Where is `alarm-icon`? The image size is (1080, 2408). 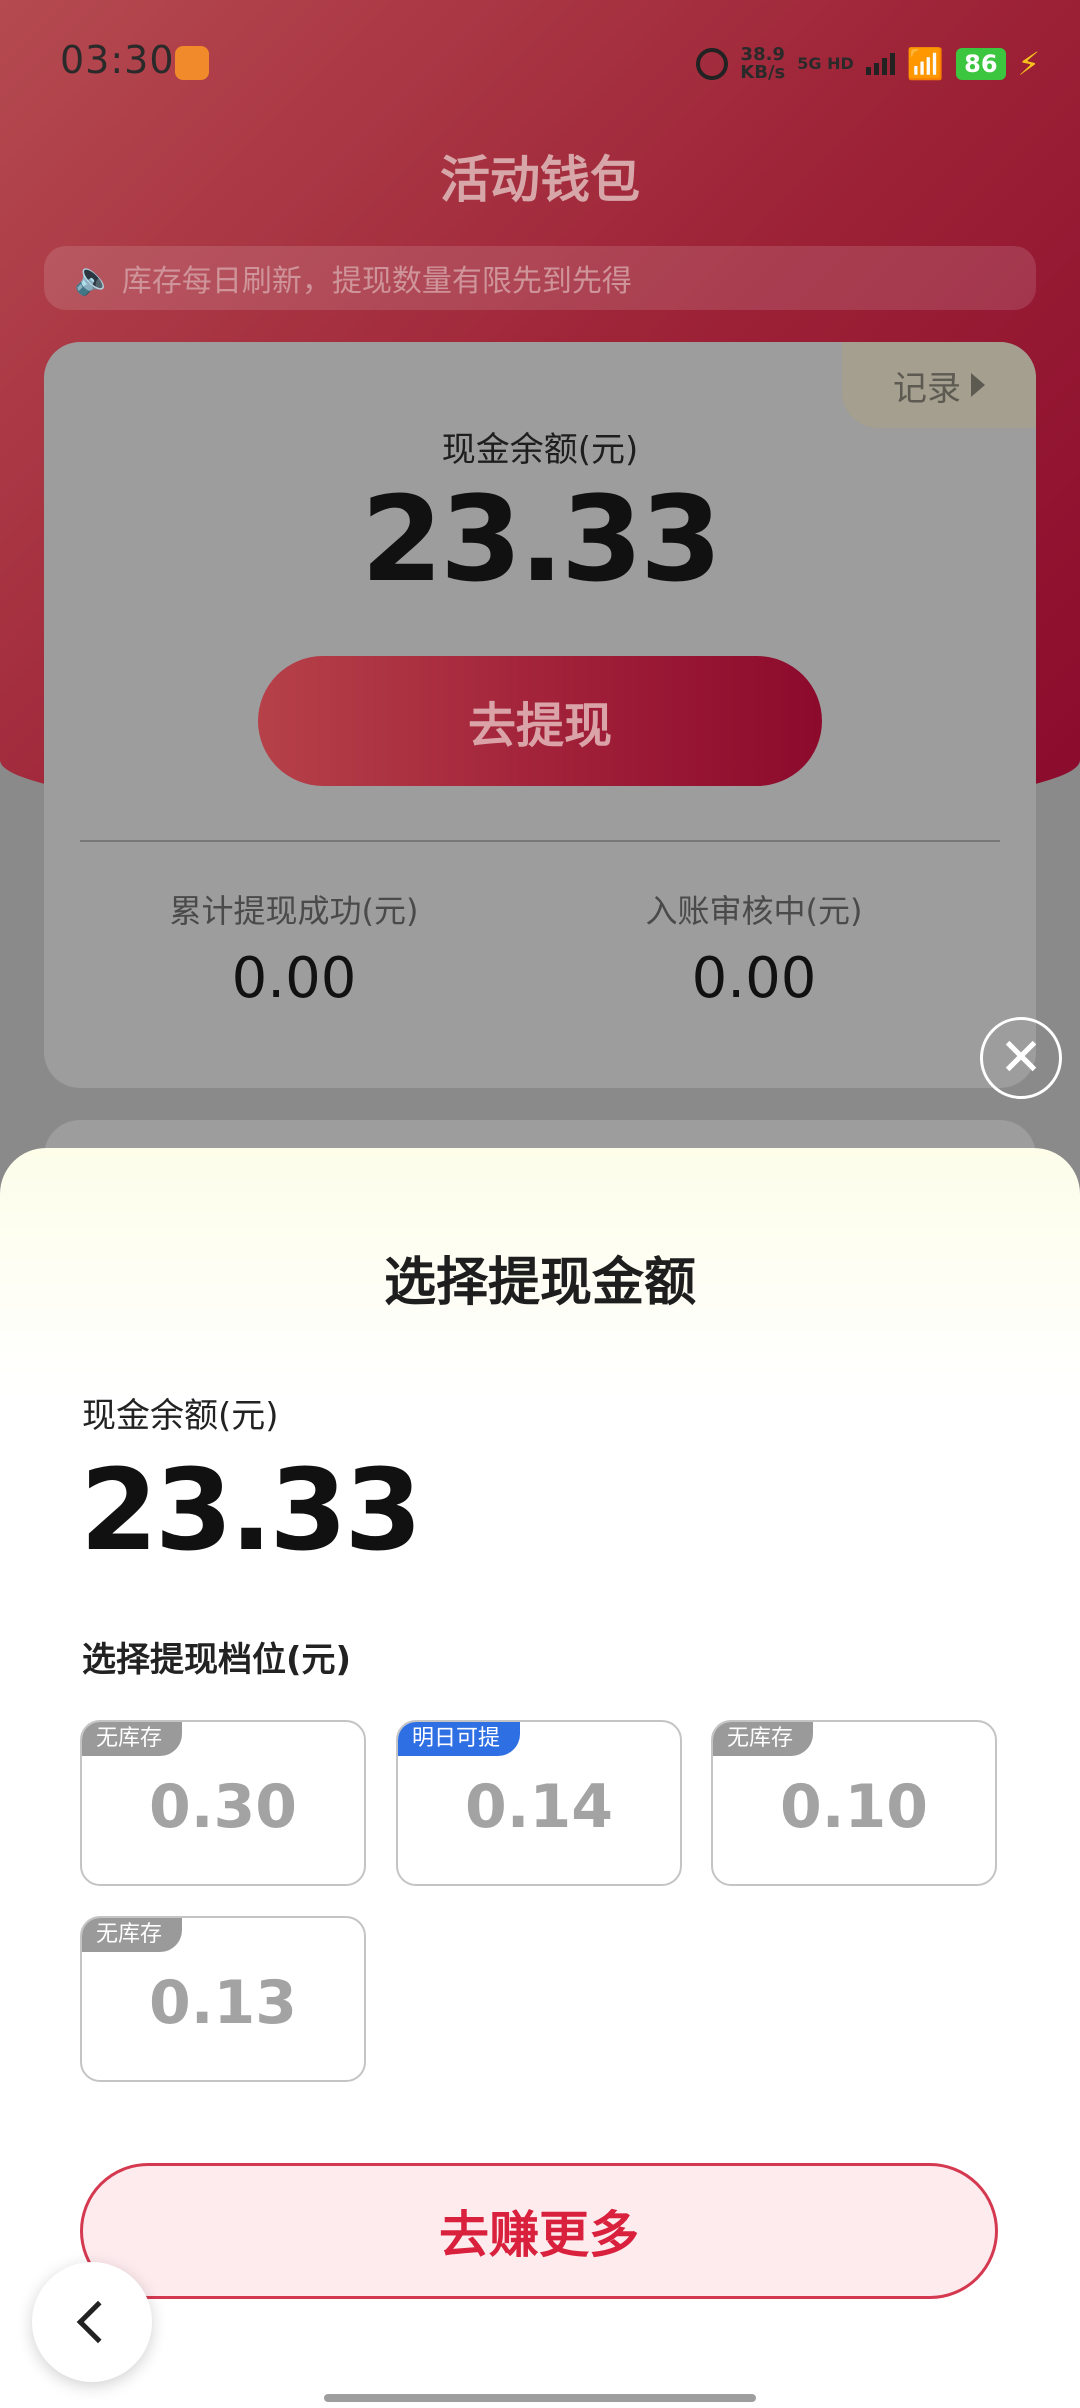 alarm-icon is located at coordinates (712, 64).